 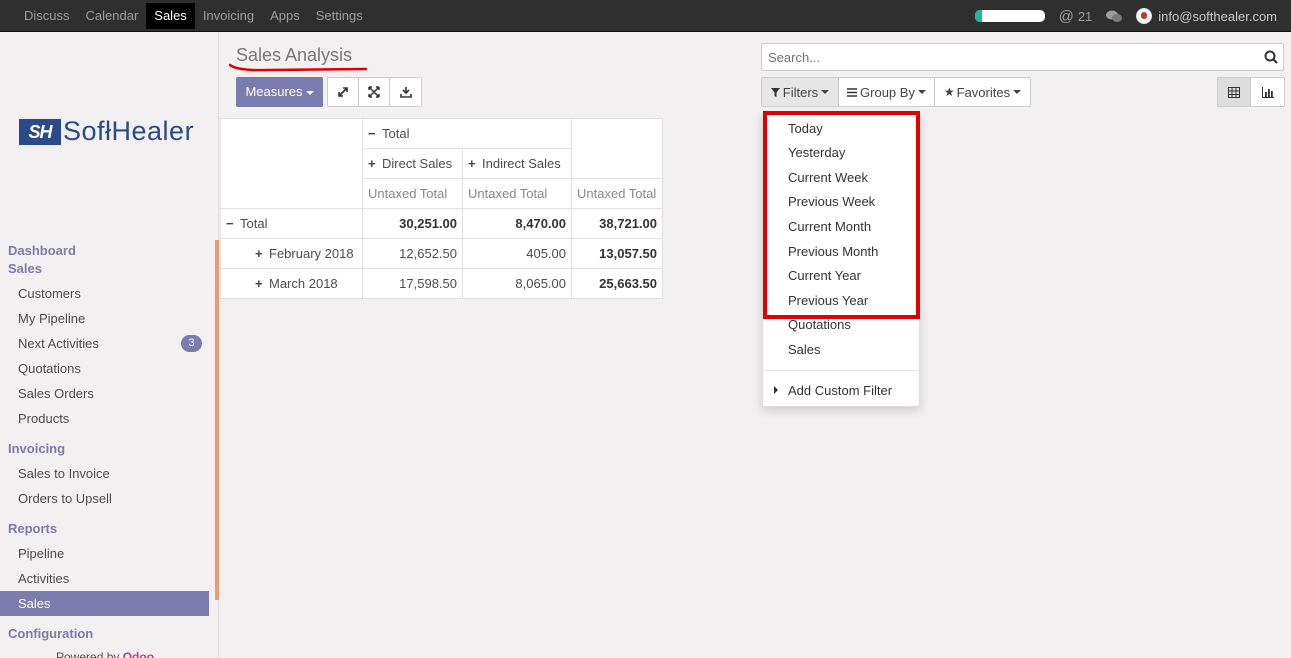 I want to click on favorites-button: ★ Favorites, so click(x=982, y=92).